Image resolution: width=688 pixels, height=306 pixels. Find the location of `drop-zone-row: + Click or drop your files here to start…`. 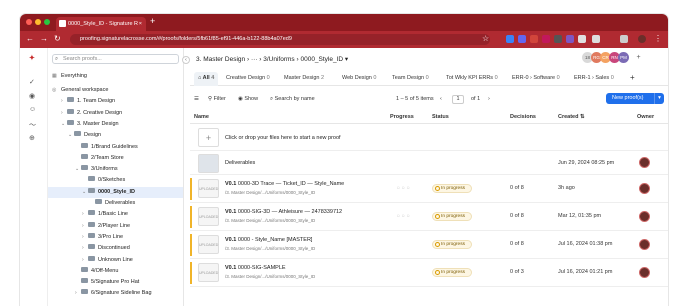

drop-zone-row: + Click or drop your files here to start… is located at coordinates (429, 138).